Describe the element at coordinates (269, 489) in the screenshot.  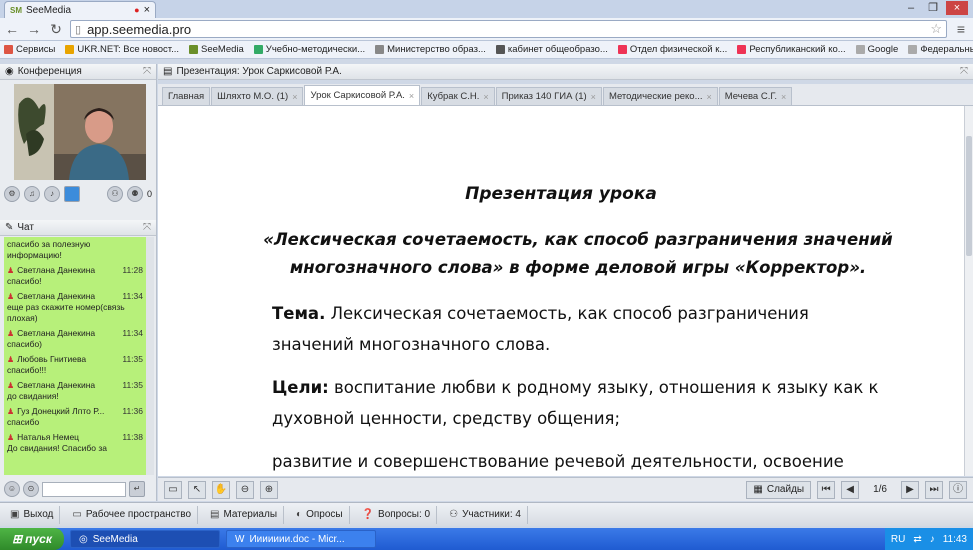
I see `zoom-in-icon: ⊕` at that location.